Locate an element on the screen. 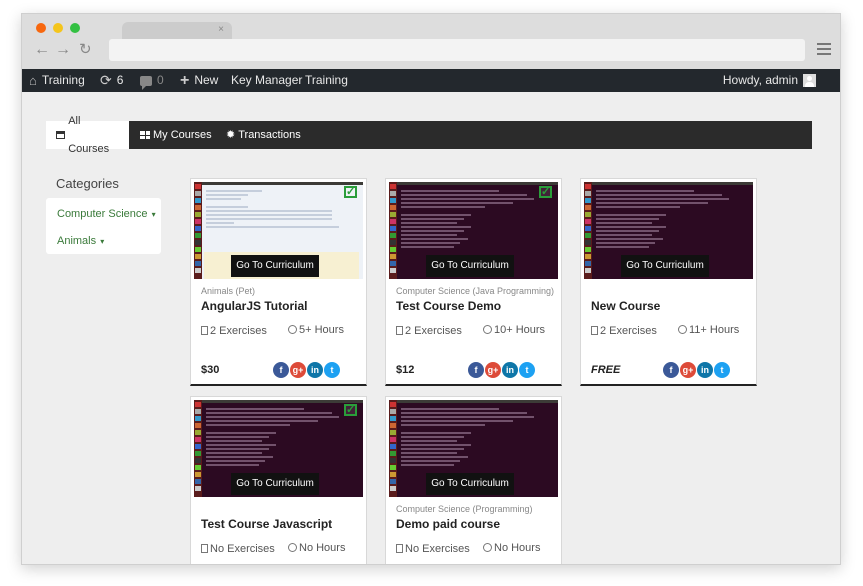  calendar-icon is located at coordinates (61, 135).